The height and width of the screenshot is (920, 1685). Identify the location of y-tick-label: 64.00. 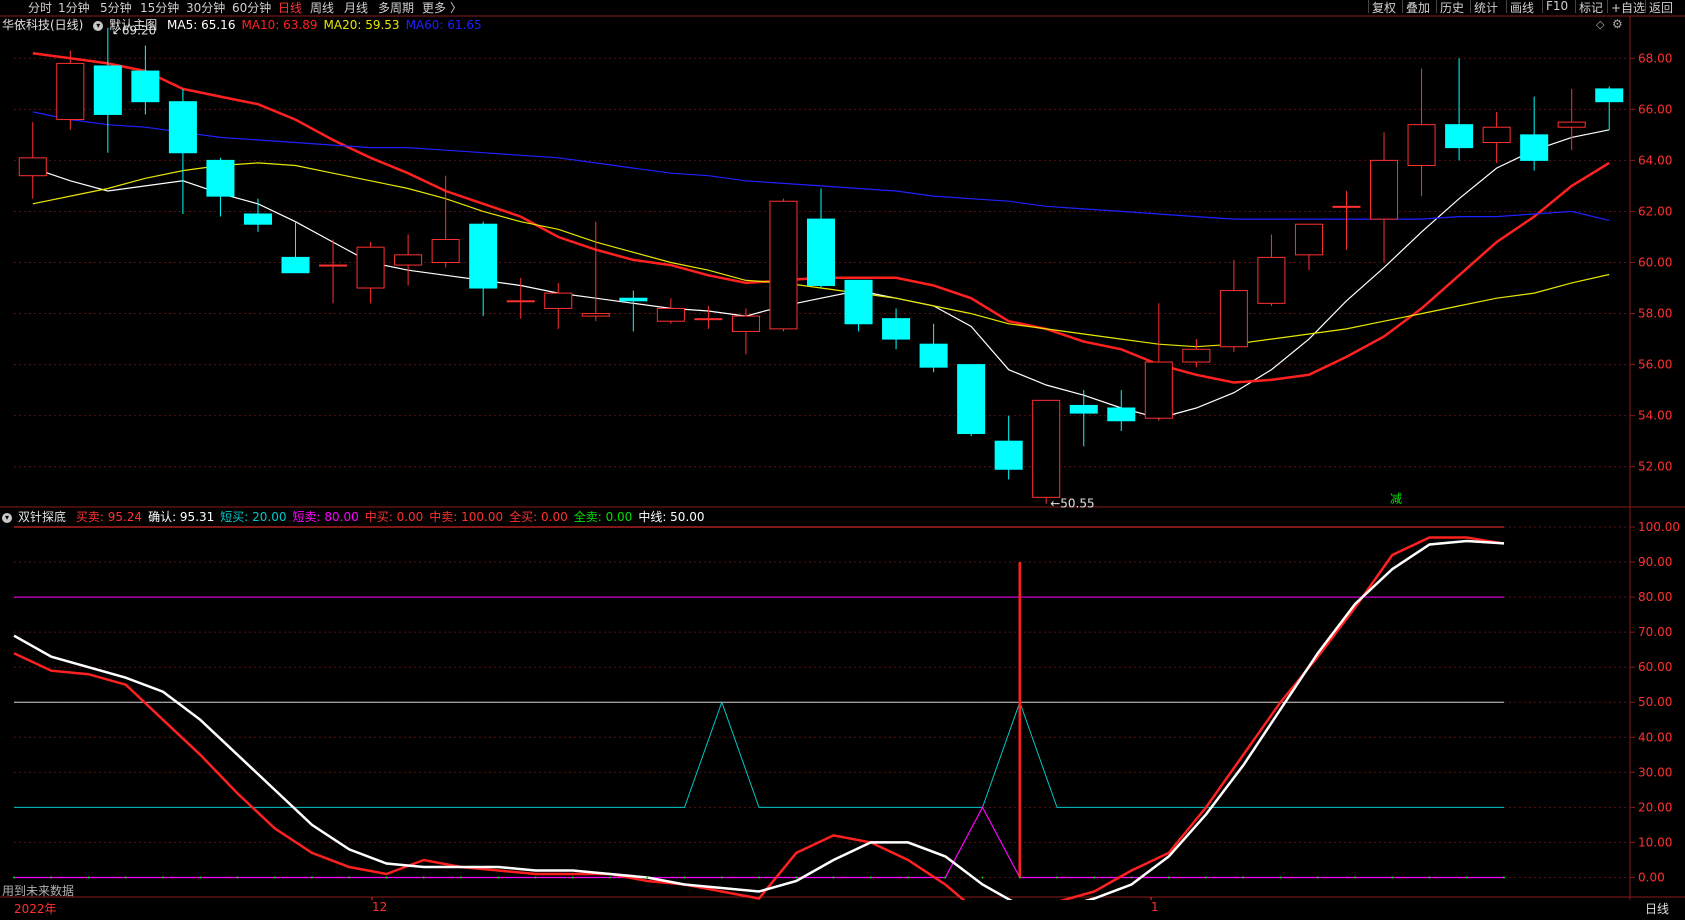
(1655, 160).